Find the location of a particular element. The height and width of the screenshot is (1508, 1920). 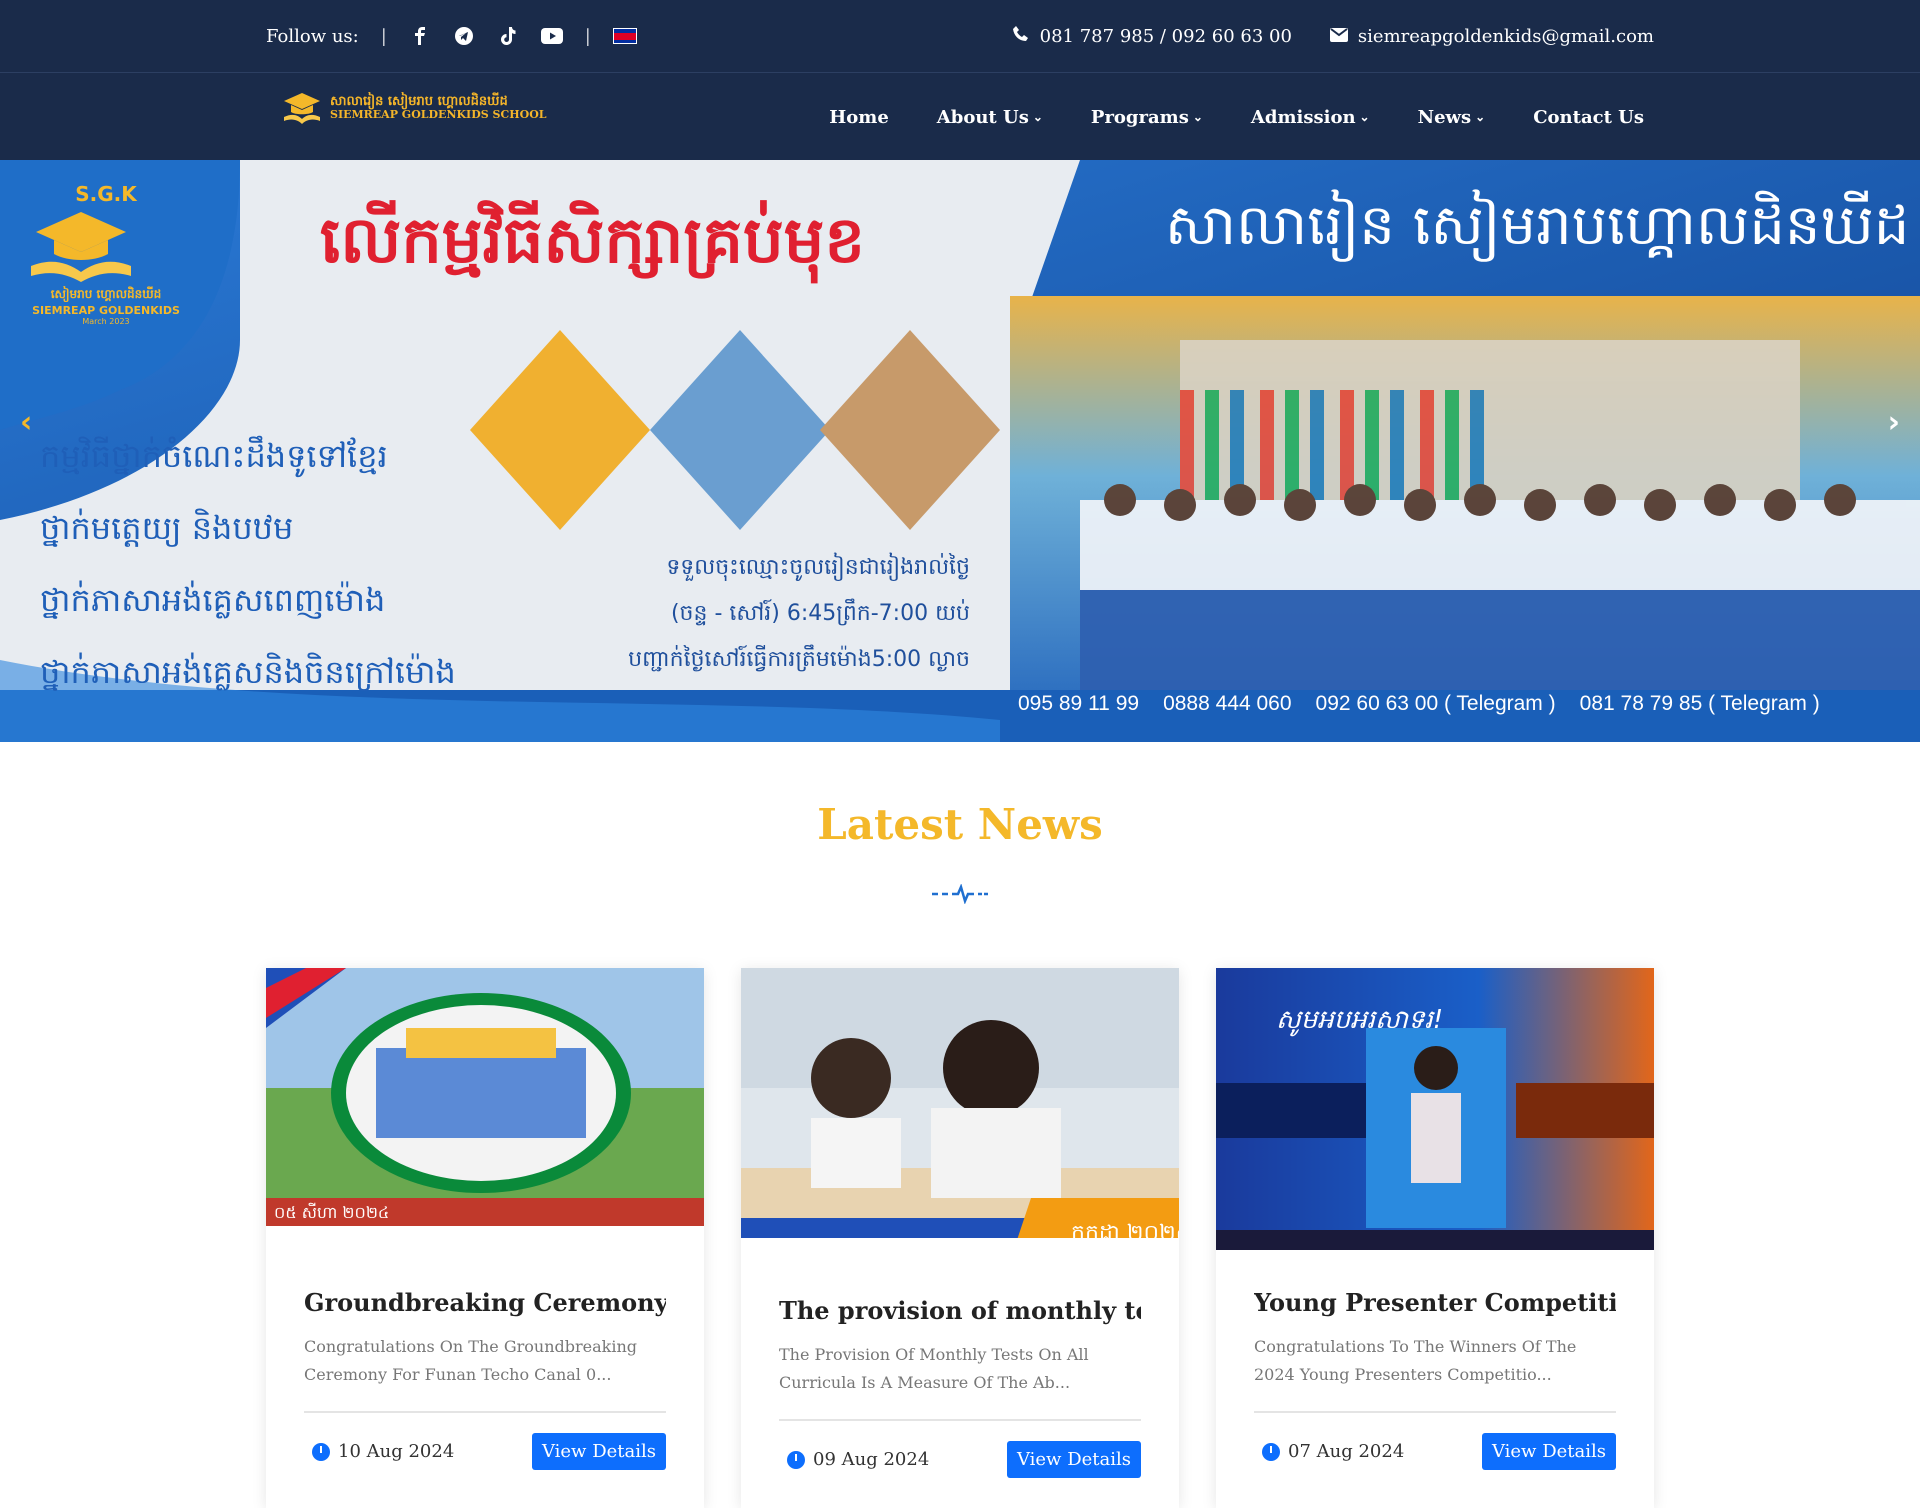

badge-date: March 2023 is located at coordinates (106, 321).